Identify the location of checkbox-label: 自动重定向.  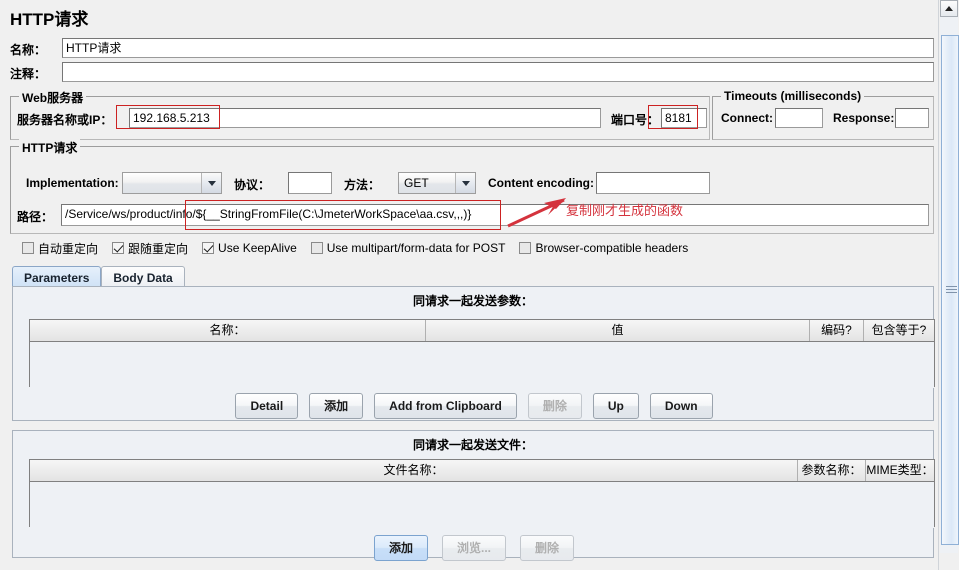
(68, 248).